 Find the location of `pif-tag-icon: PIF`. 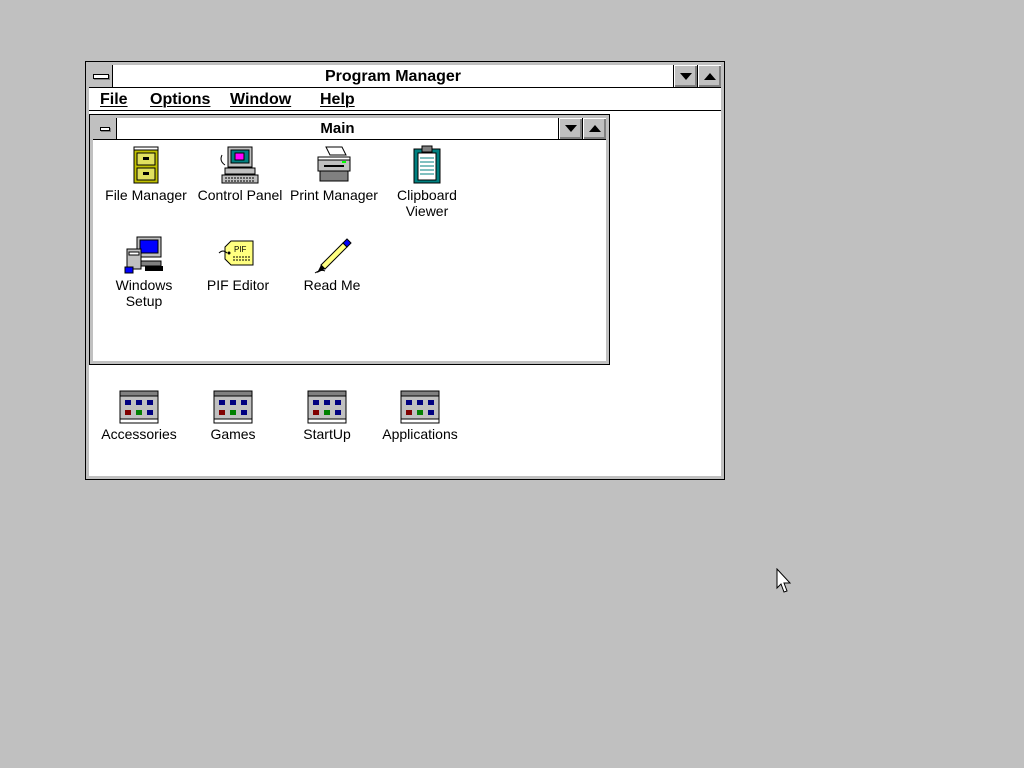

pif-tag-icon: PIF is located at coordinates (236, 253).